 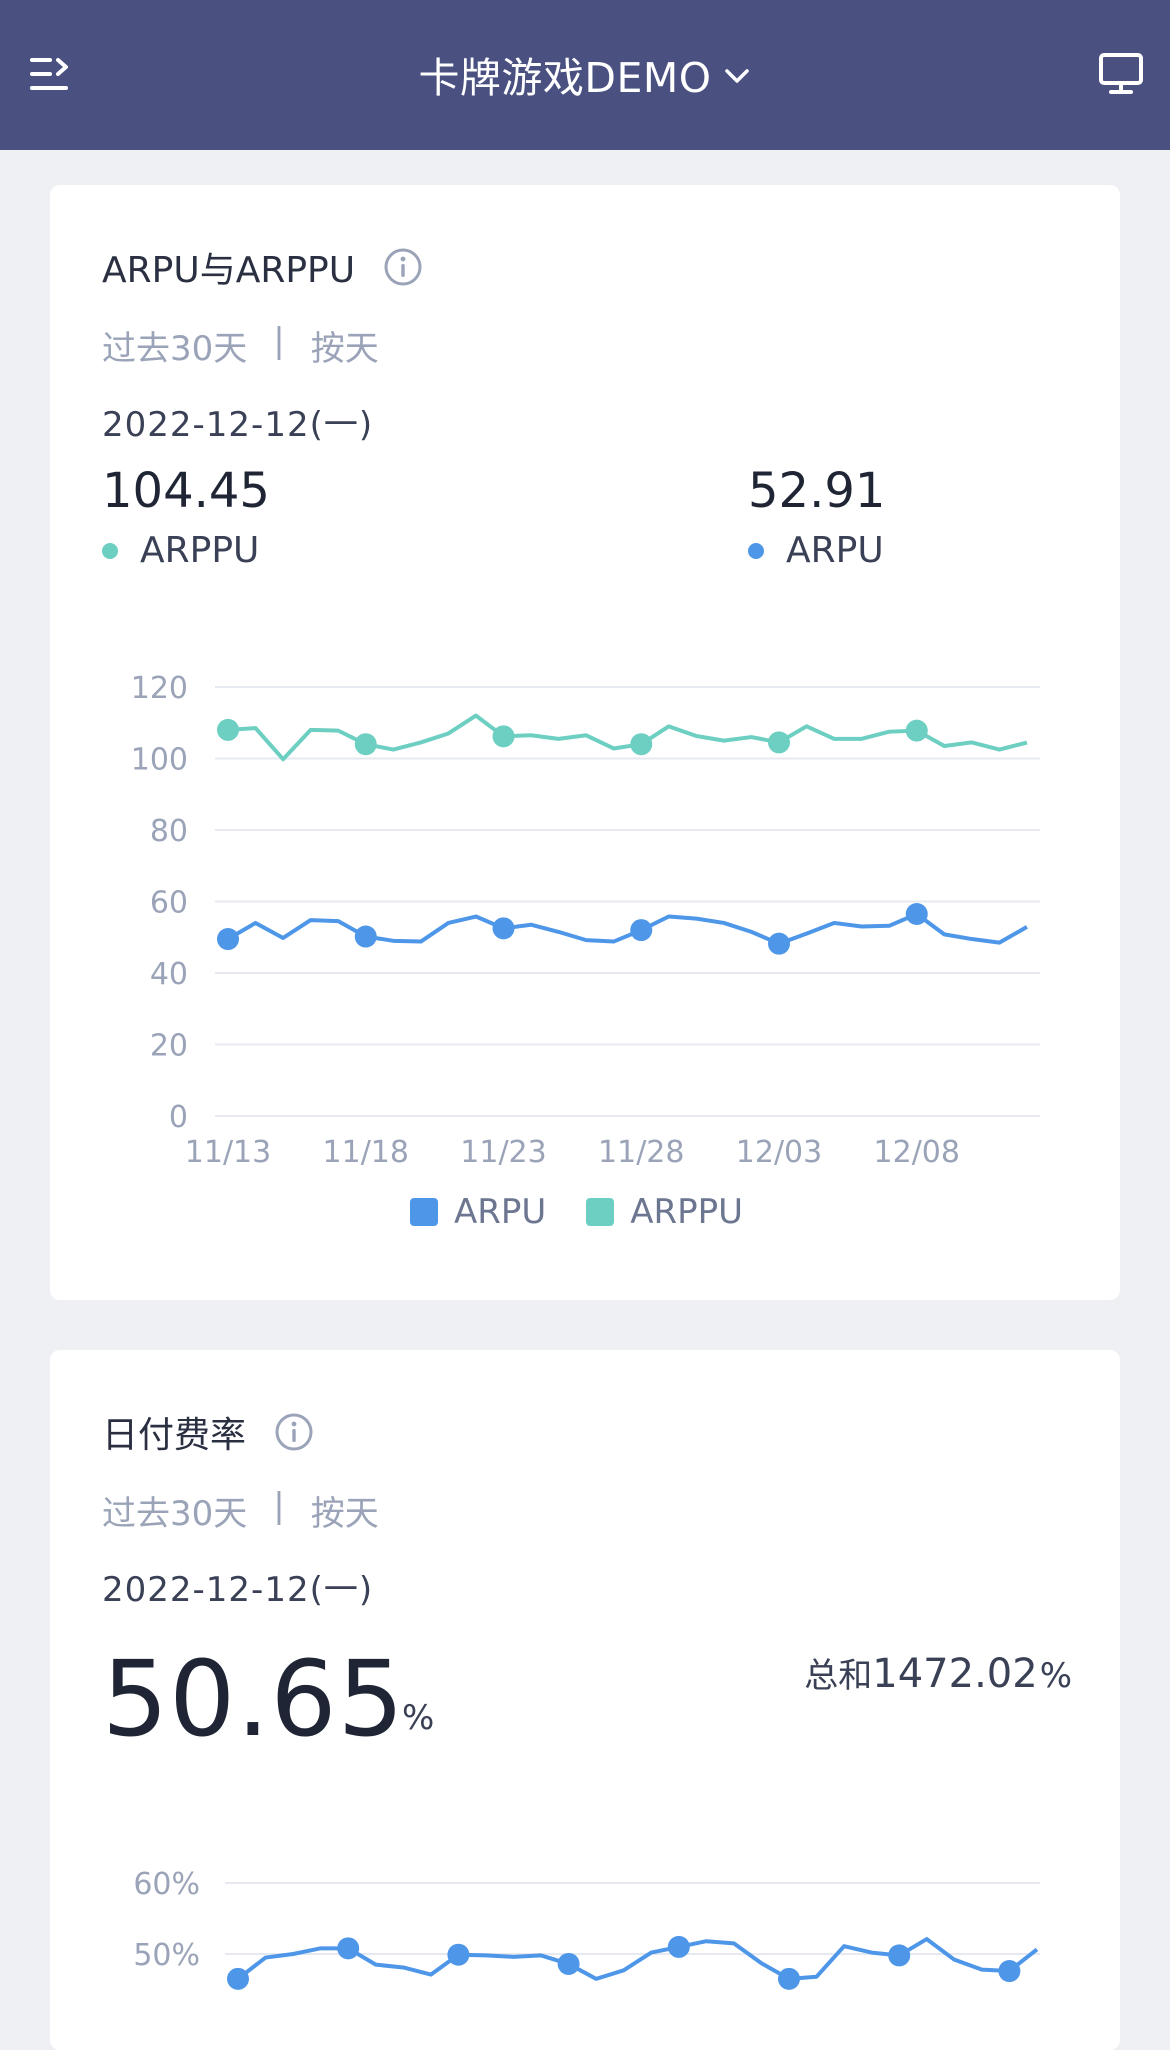 What do you see at coordinates (169, 831) in the screenshot?
I see `y-tick-label: 80` at bounding box center [169, 831].